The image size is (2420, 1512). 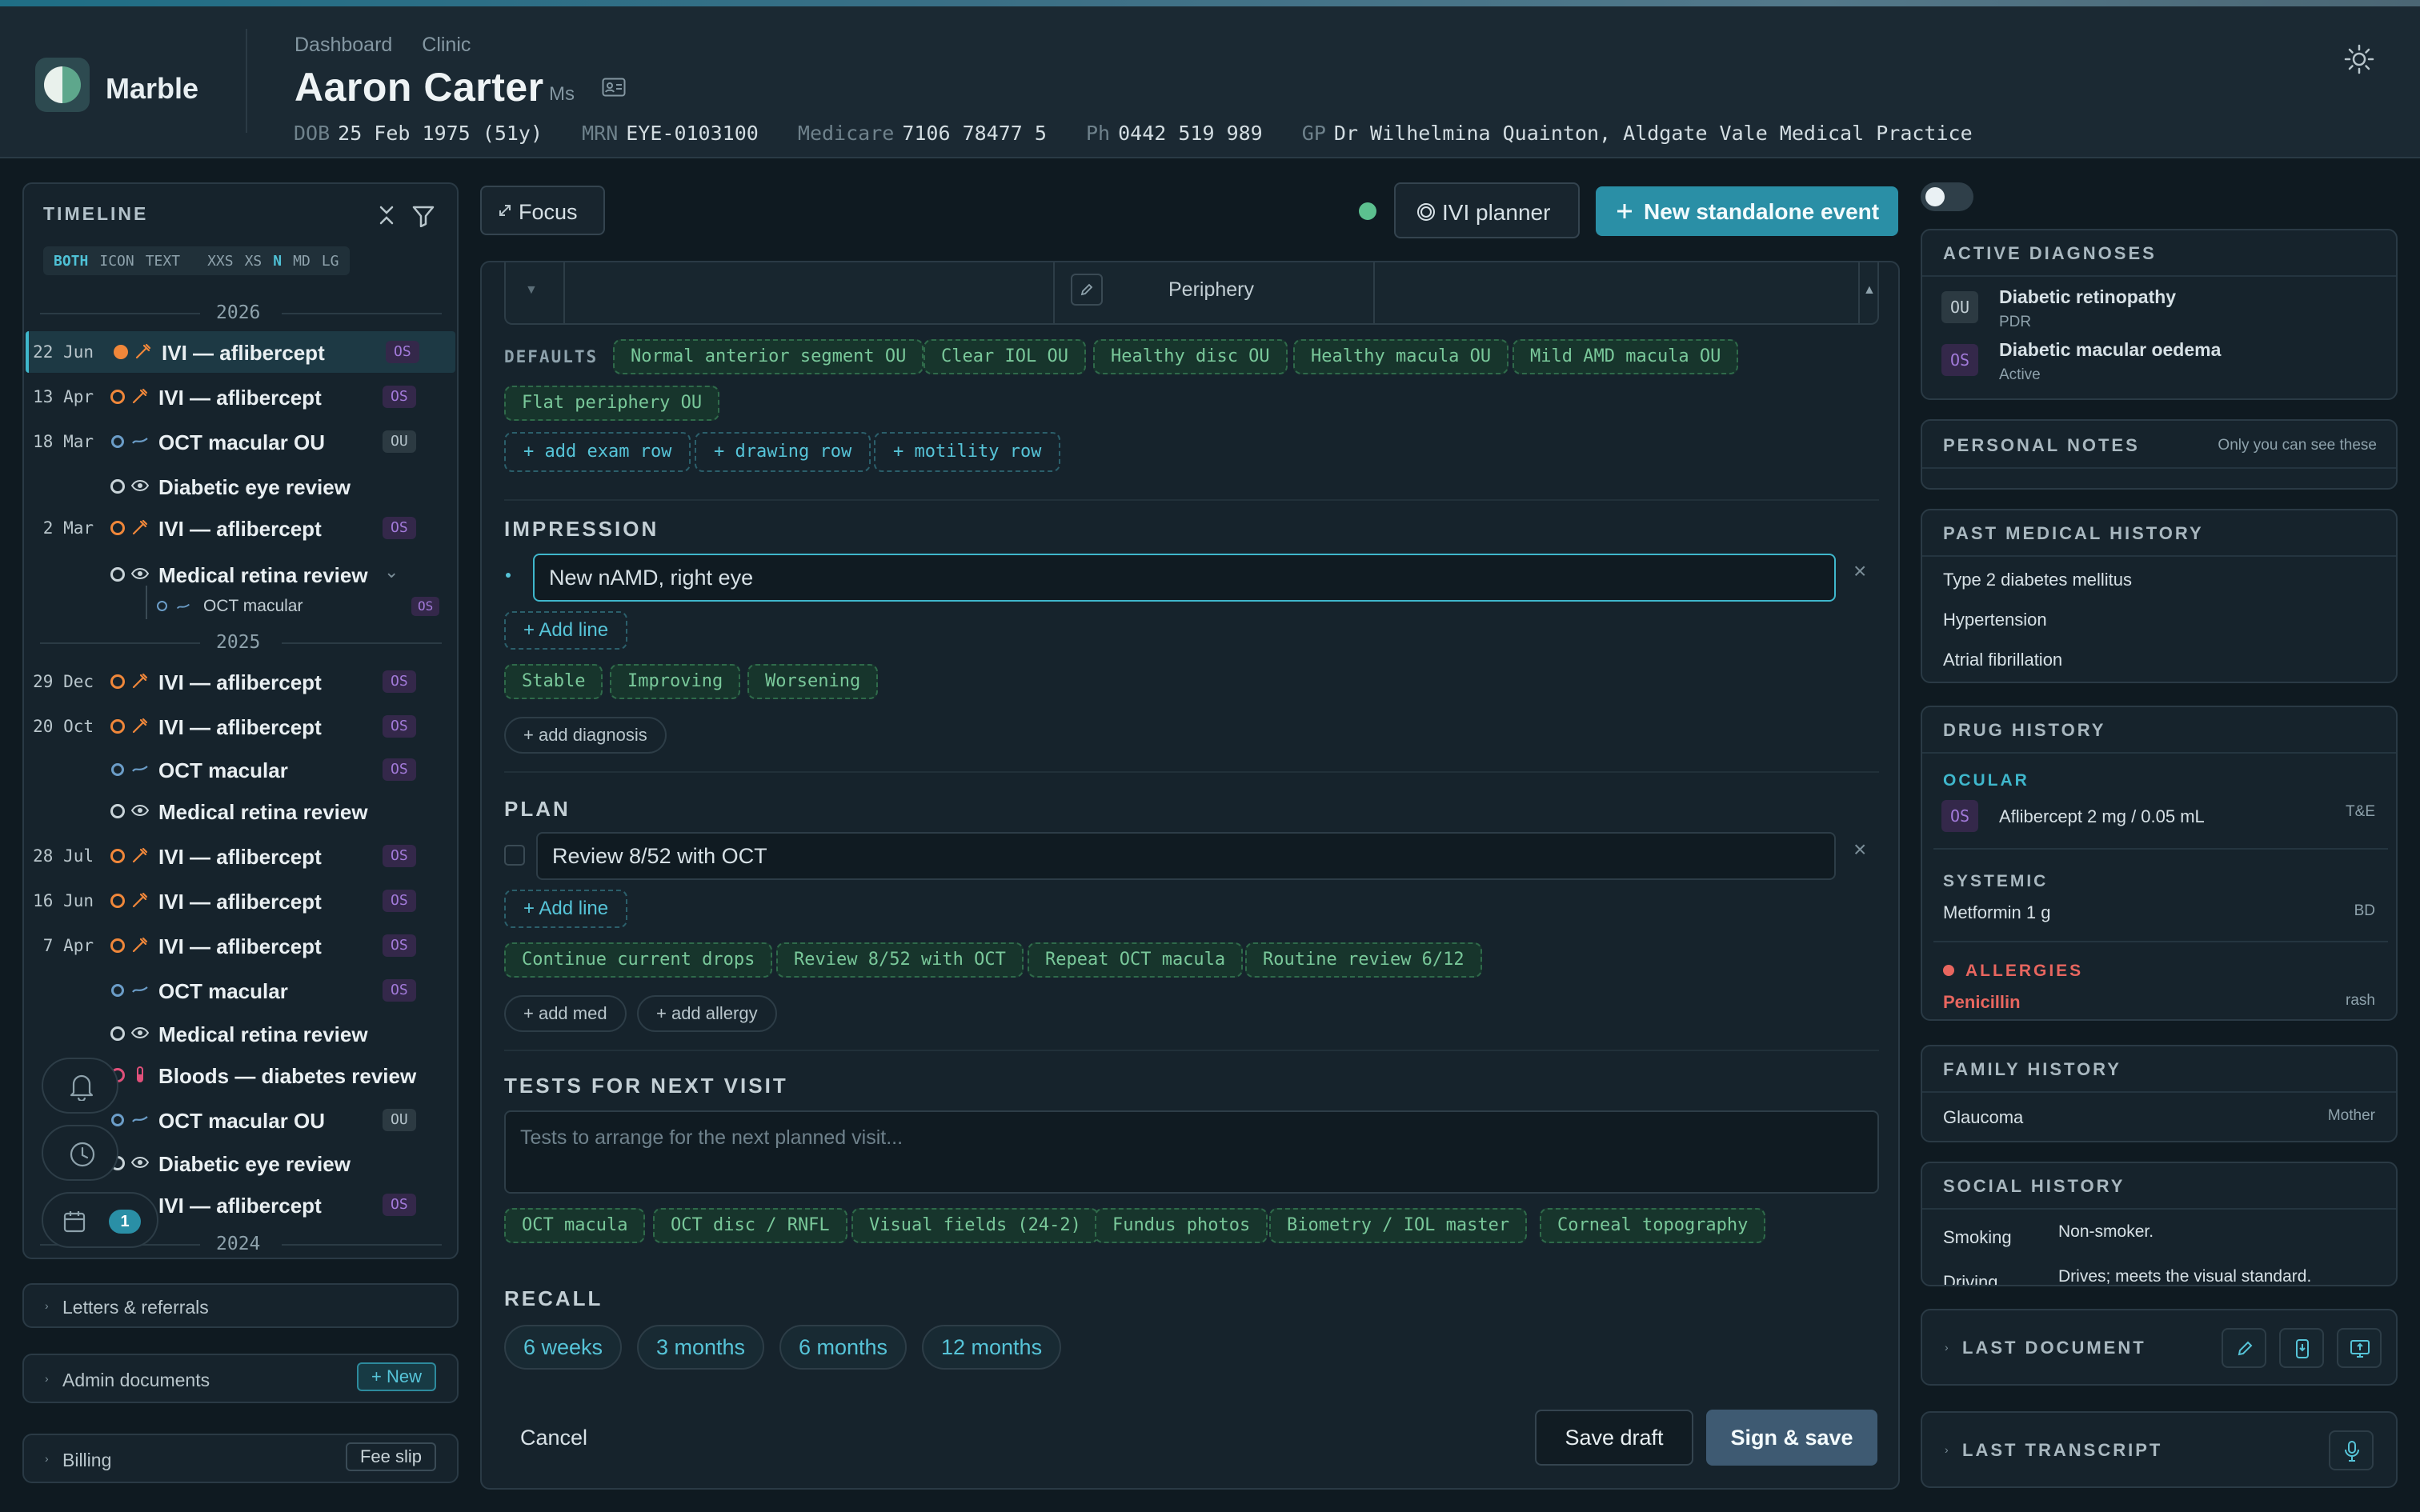 I want to click on edit-button, so click(x=1087, y=290).